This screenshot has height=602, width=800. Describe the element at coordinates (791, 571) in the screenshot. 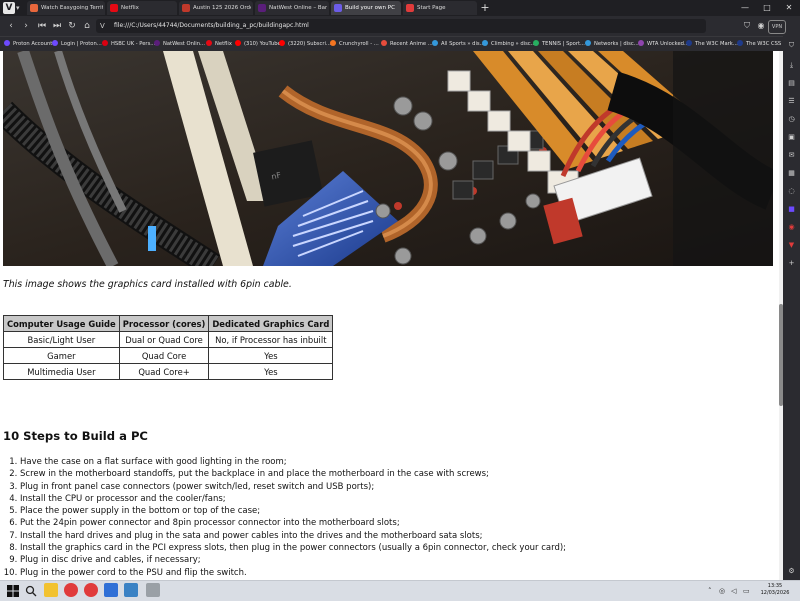

I see `panel-settings-icon: ⚙` at that location.